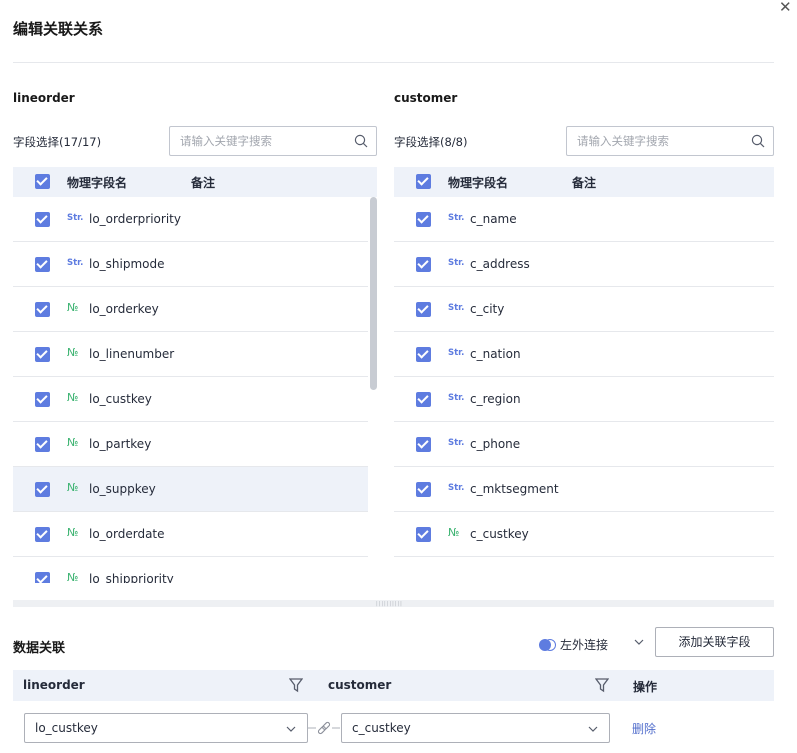 This screenshot has width=797, height=753. I want to click on add-relation-field-button: 添加关联字段, so click(714, 642).